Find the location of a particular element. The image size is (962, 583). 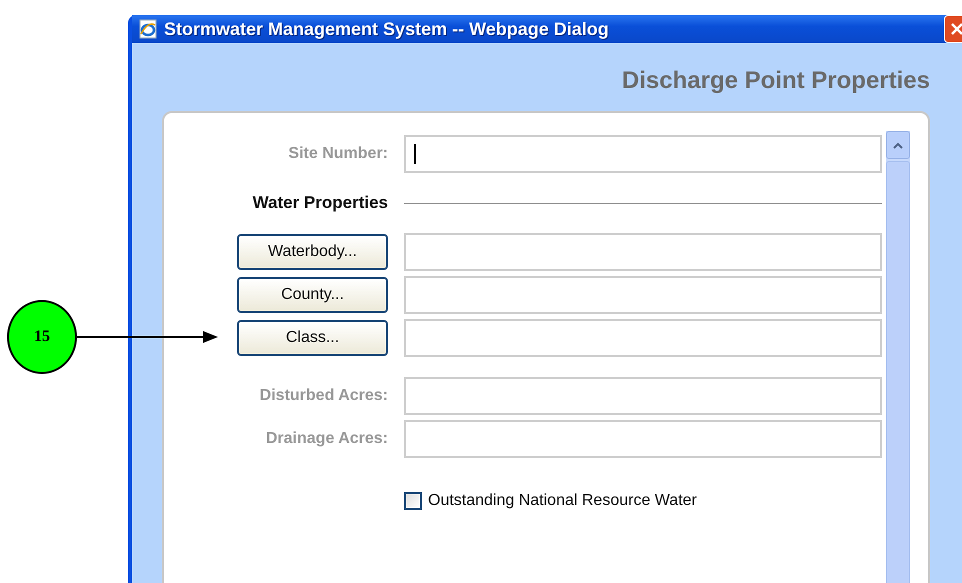

scroll-up-button is located at coordinates (898, 145).